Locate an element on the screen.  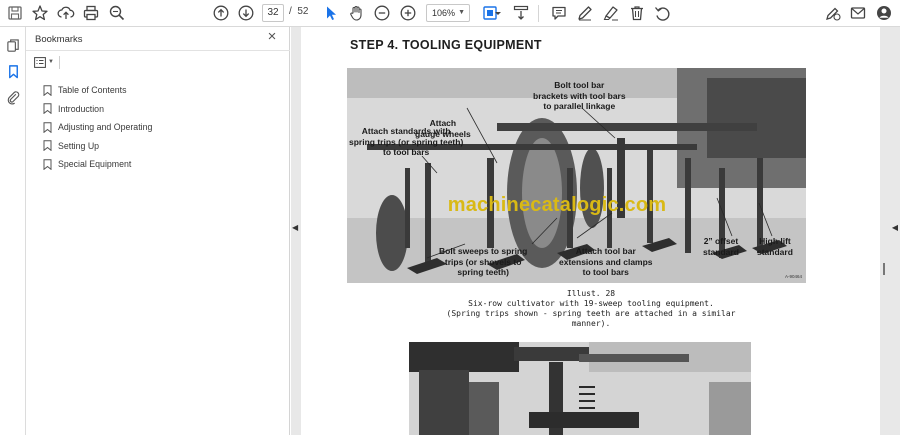
bookmark-item-table-of-contents: Table of Contents is located at coordinates (163, 90).